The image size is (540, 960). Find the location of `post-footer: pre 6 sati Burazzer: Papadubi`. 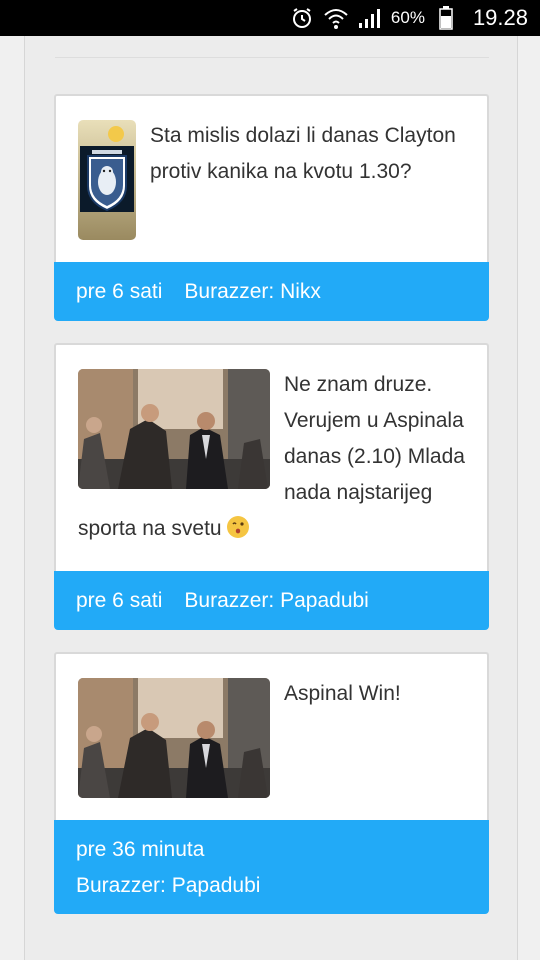

post-footer: pre 6 sati Burazzer: Papadubi is located at coordinates (271, 600).